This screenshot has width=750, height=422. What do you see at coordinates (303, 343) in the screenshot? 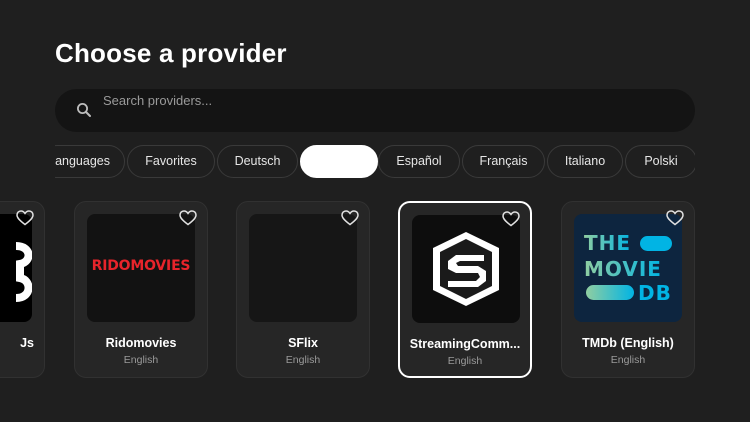
I see `provider-name: SFlix` at bounding box center [303, 343].